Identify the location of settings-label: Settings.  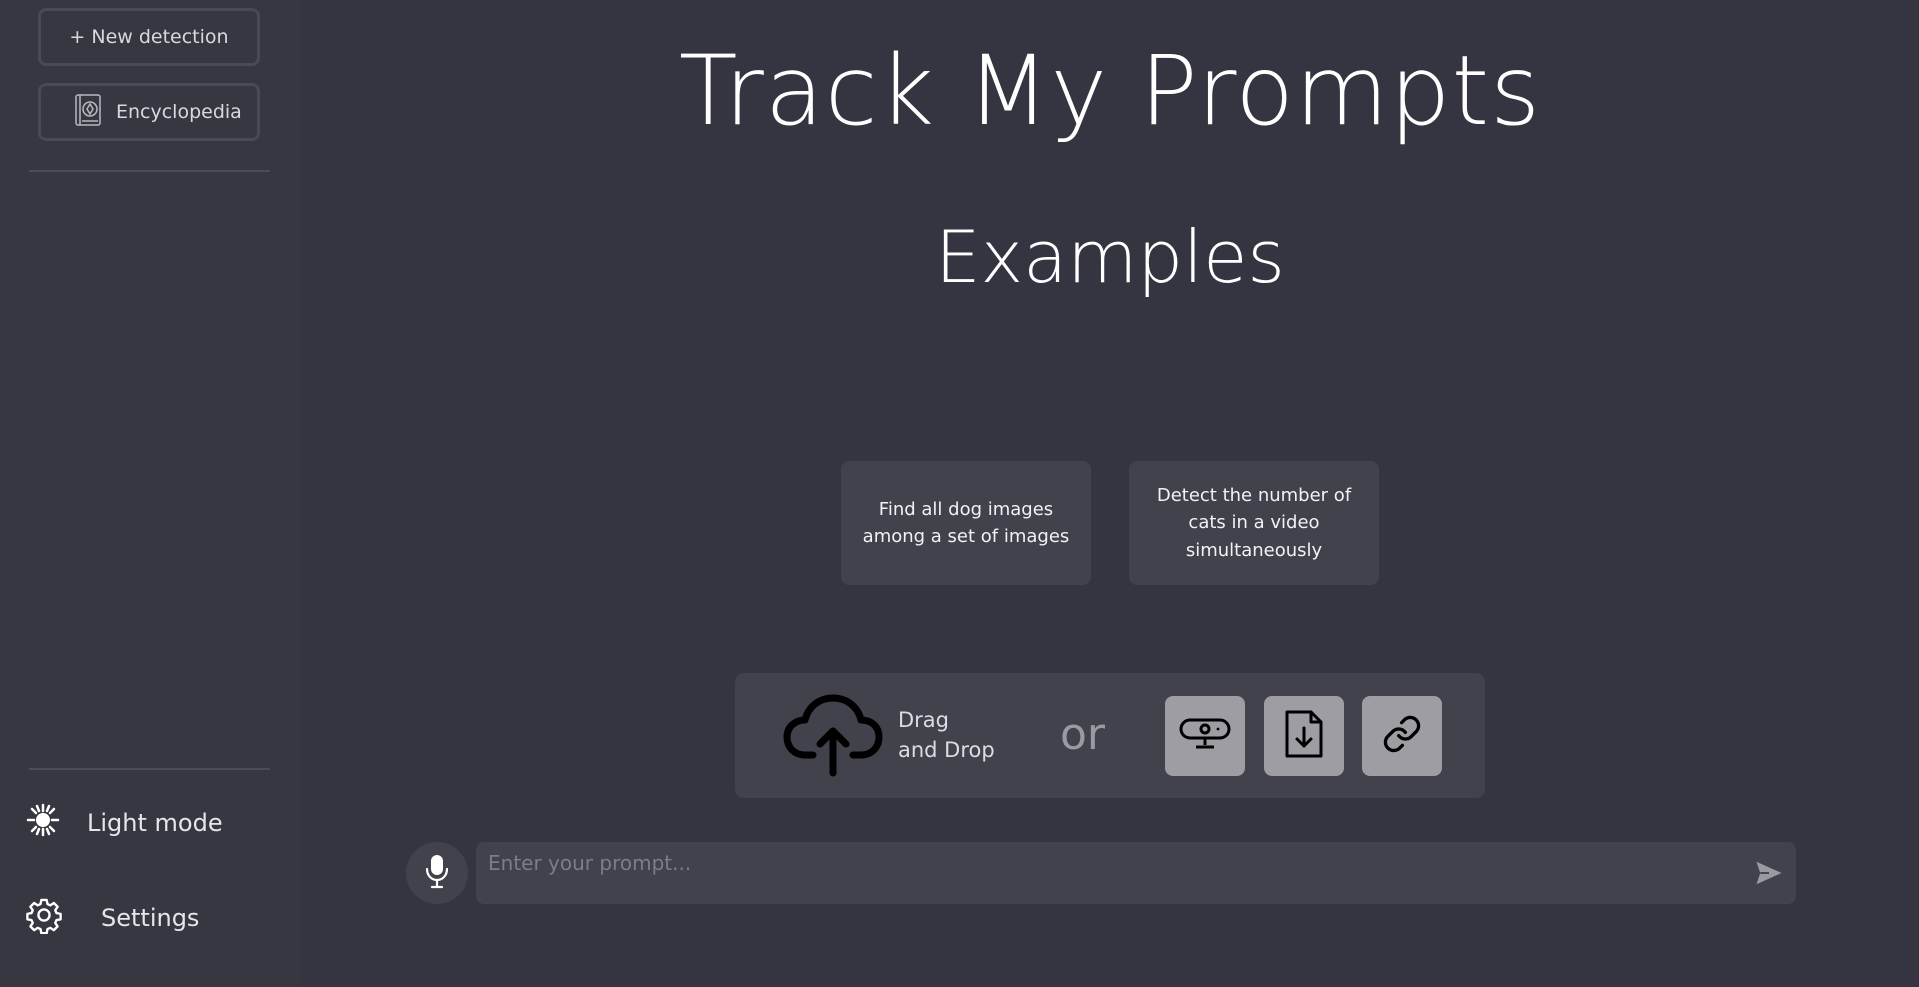
(150, 918).